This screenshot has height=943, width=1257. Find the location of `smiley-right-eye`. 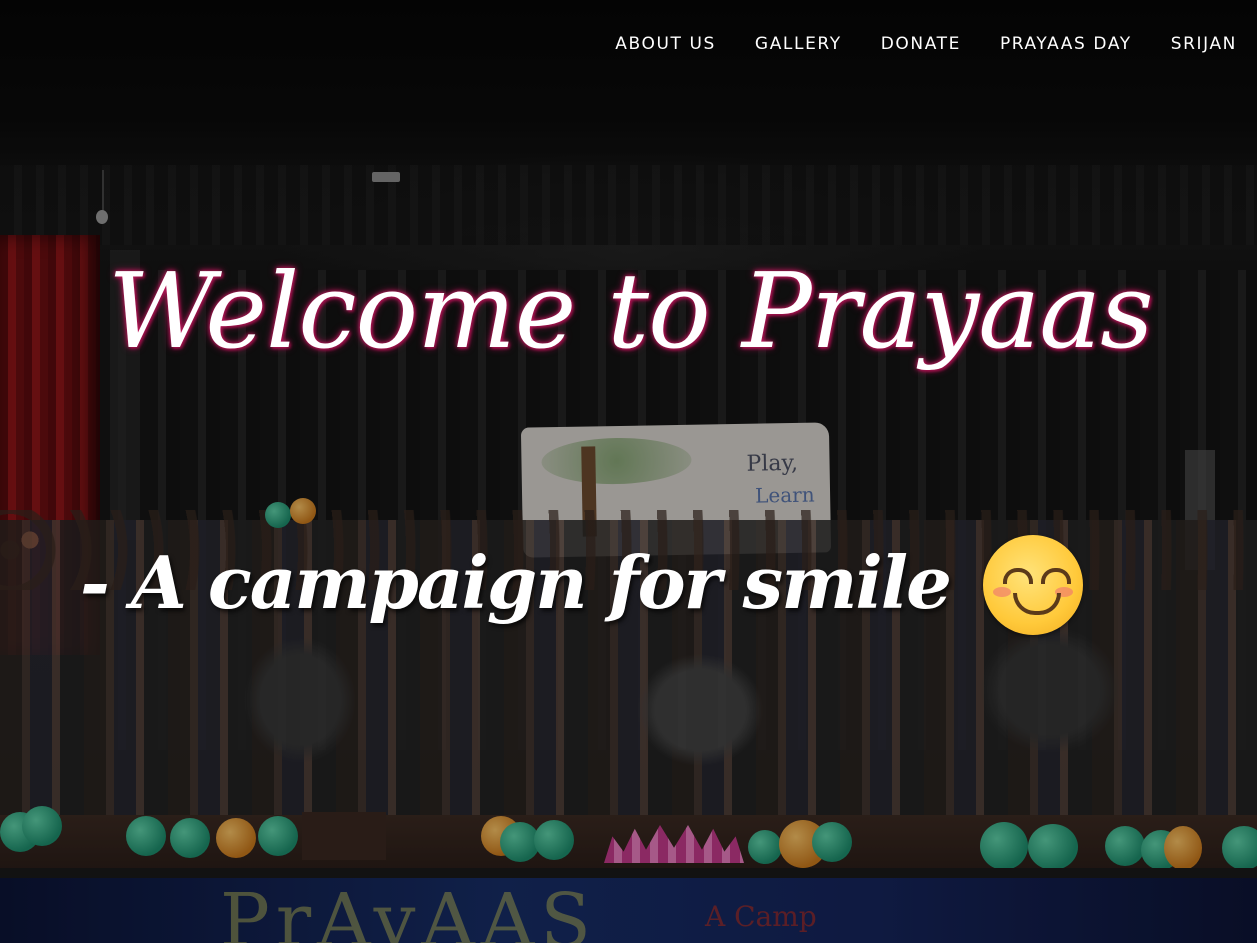

smiley-right-eye is located at coordinates (1056, 576).